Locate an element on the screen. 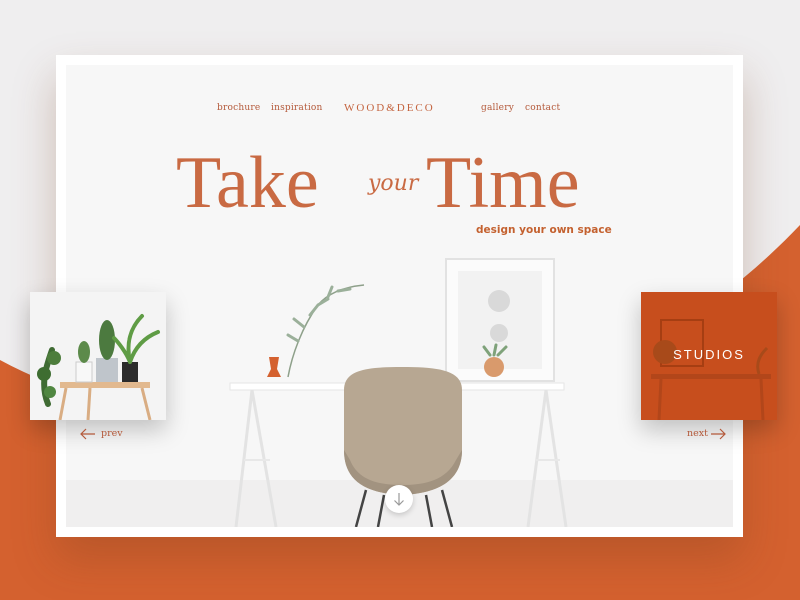  next-label: next is located at coordinates (697, 433).